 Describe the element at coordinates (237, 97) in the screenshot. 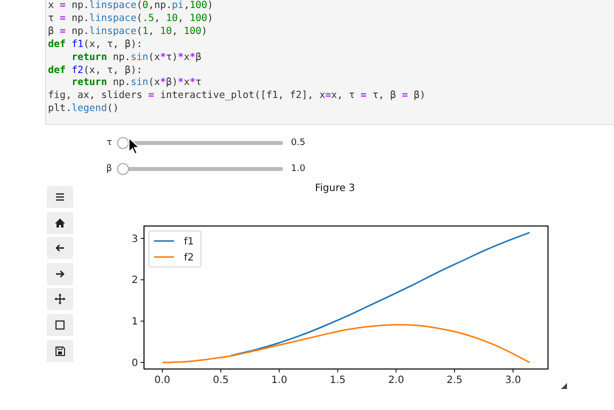

I see `code-line: fig, ax, sliders = interactive_plot([f1, f2], x=x, τ = τ, β = β)` at that location.